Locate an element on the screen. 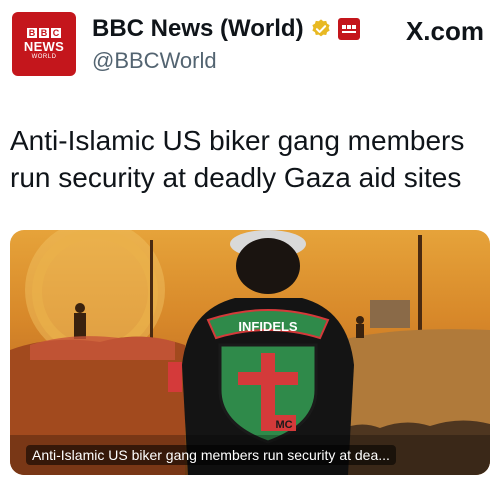  site-label: X.com is located at coordinates (444, 31).